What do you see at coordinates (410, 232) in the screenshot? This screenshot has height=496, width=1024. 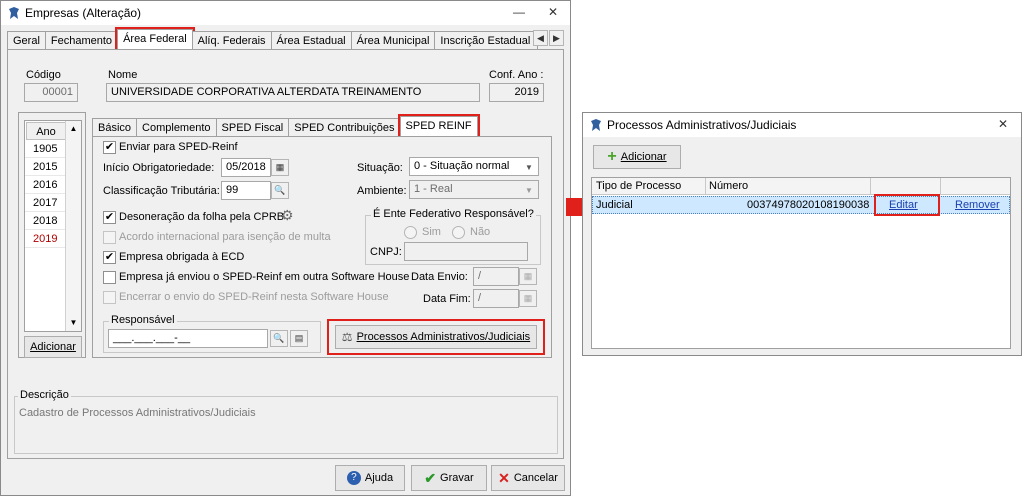 I see `sim-radio` at bounding box center [410, 232].